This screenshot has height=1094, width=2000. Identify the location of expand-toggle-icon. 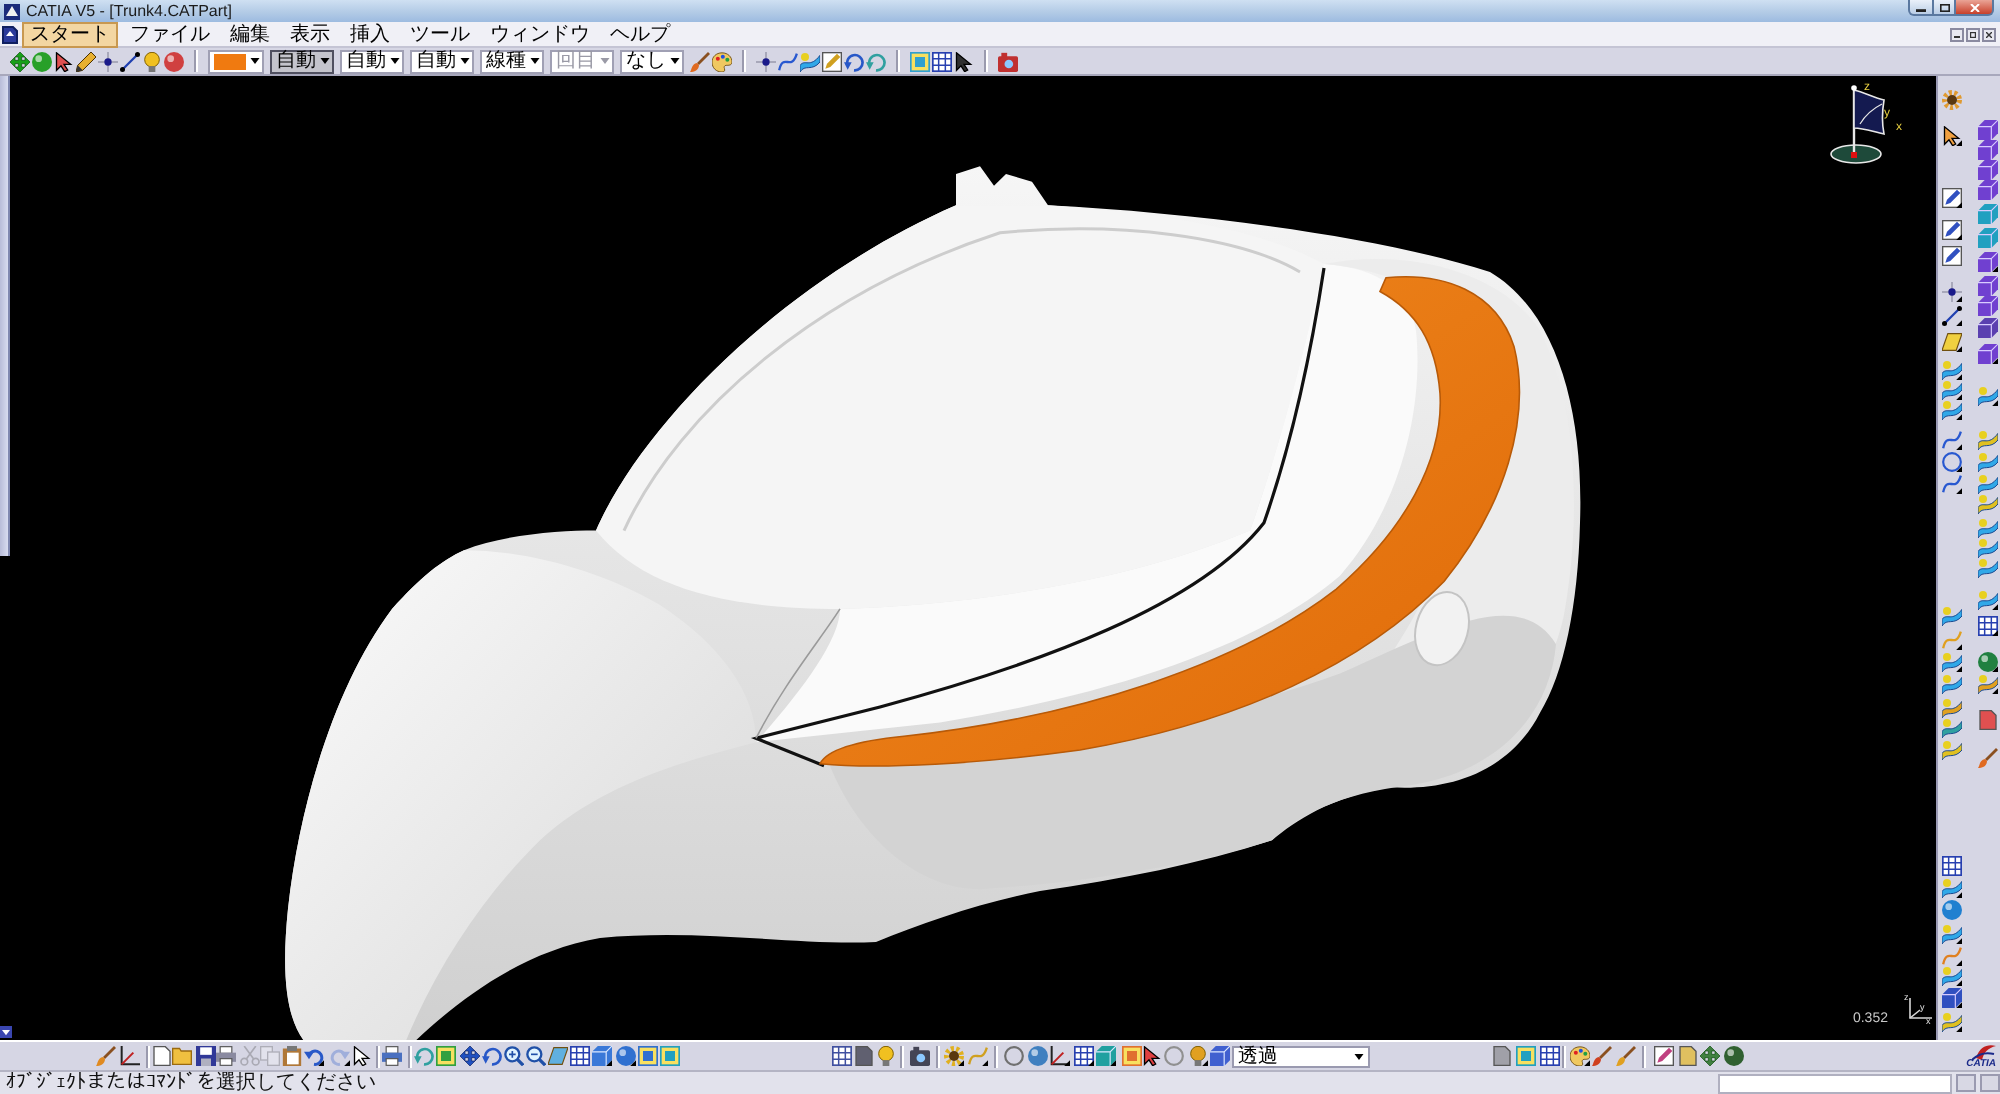
(6, 1032).